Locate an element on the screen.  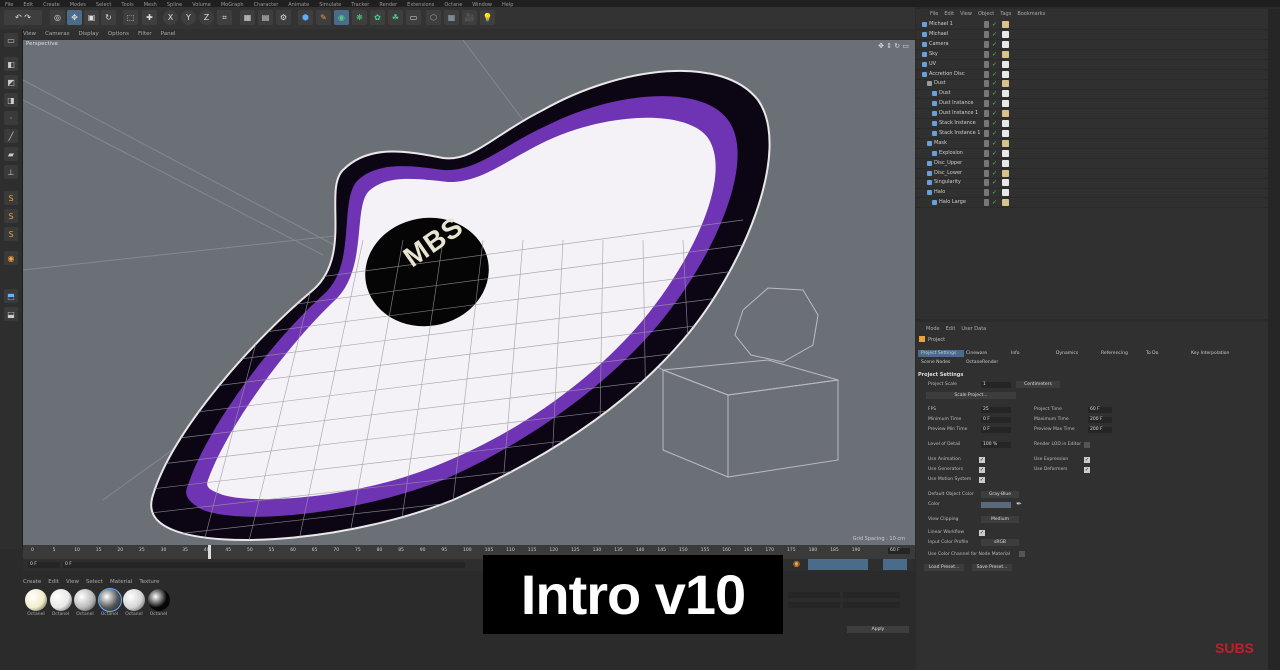
material-menu-create: Create is located at coordinates (32, 582).